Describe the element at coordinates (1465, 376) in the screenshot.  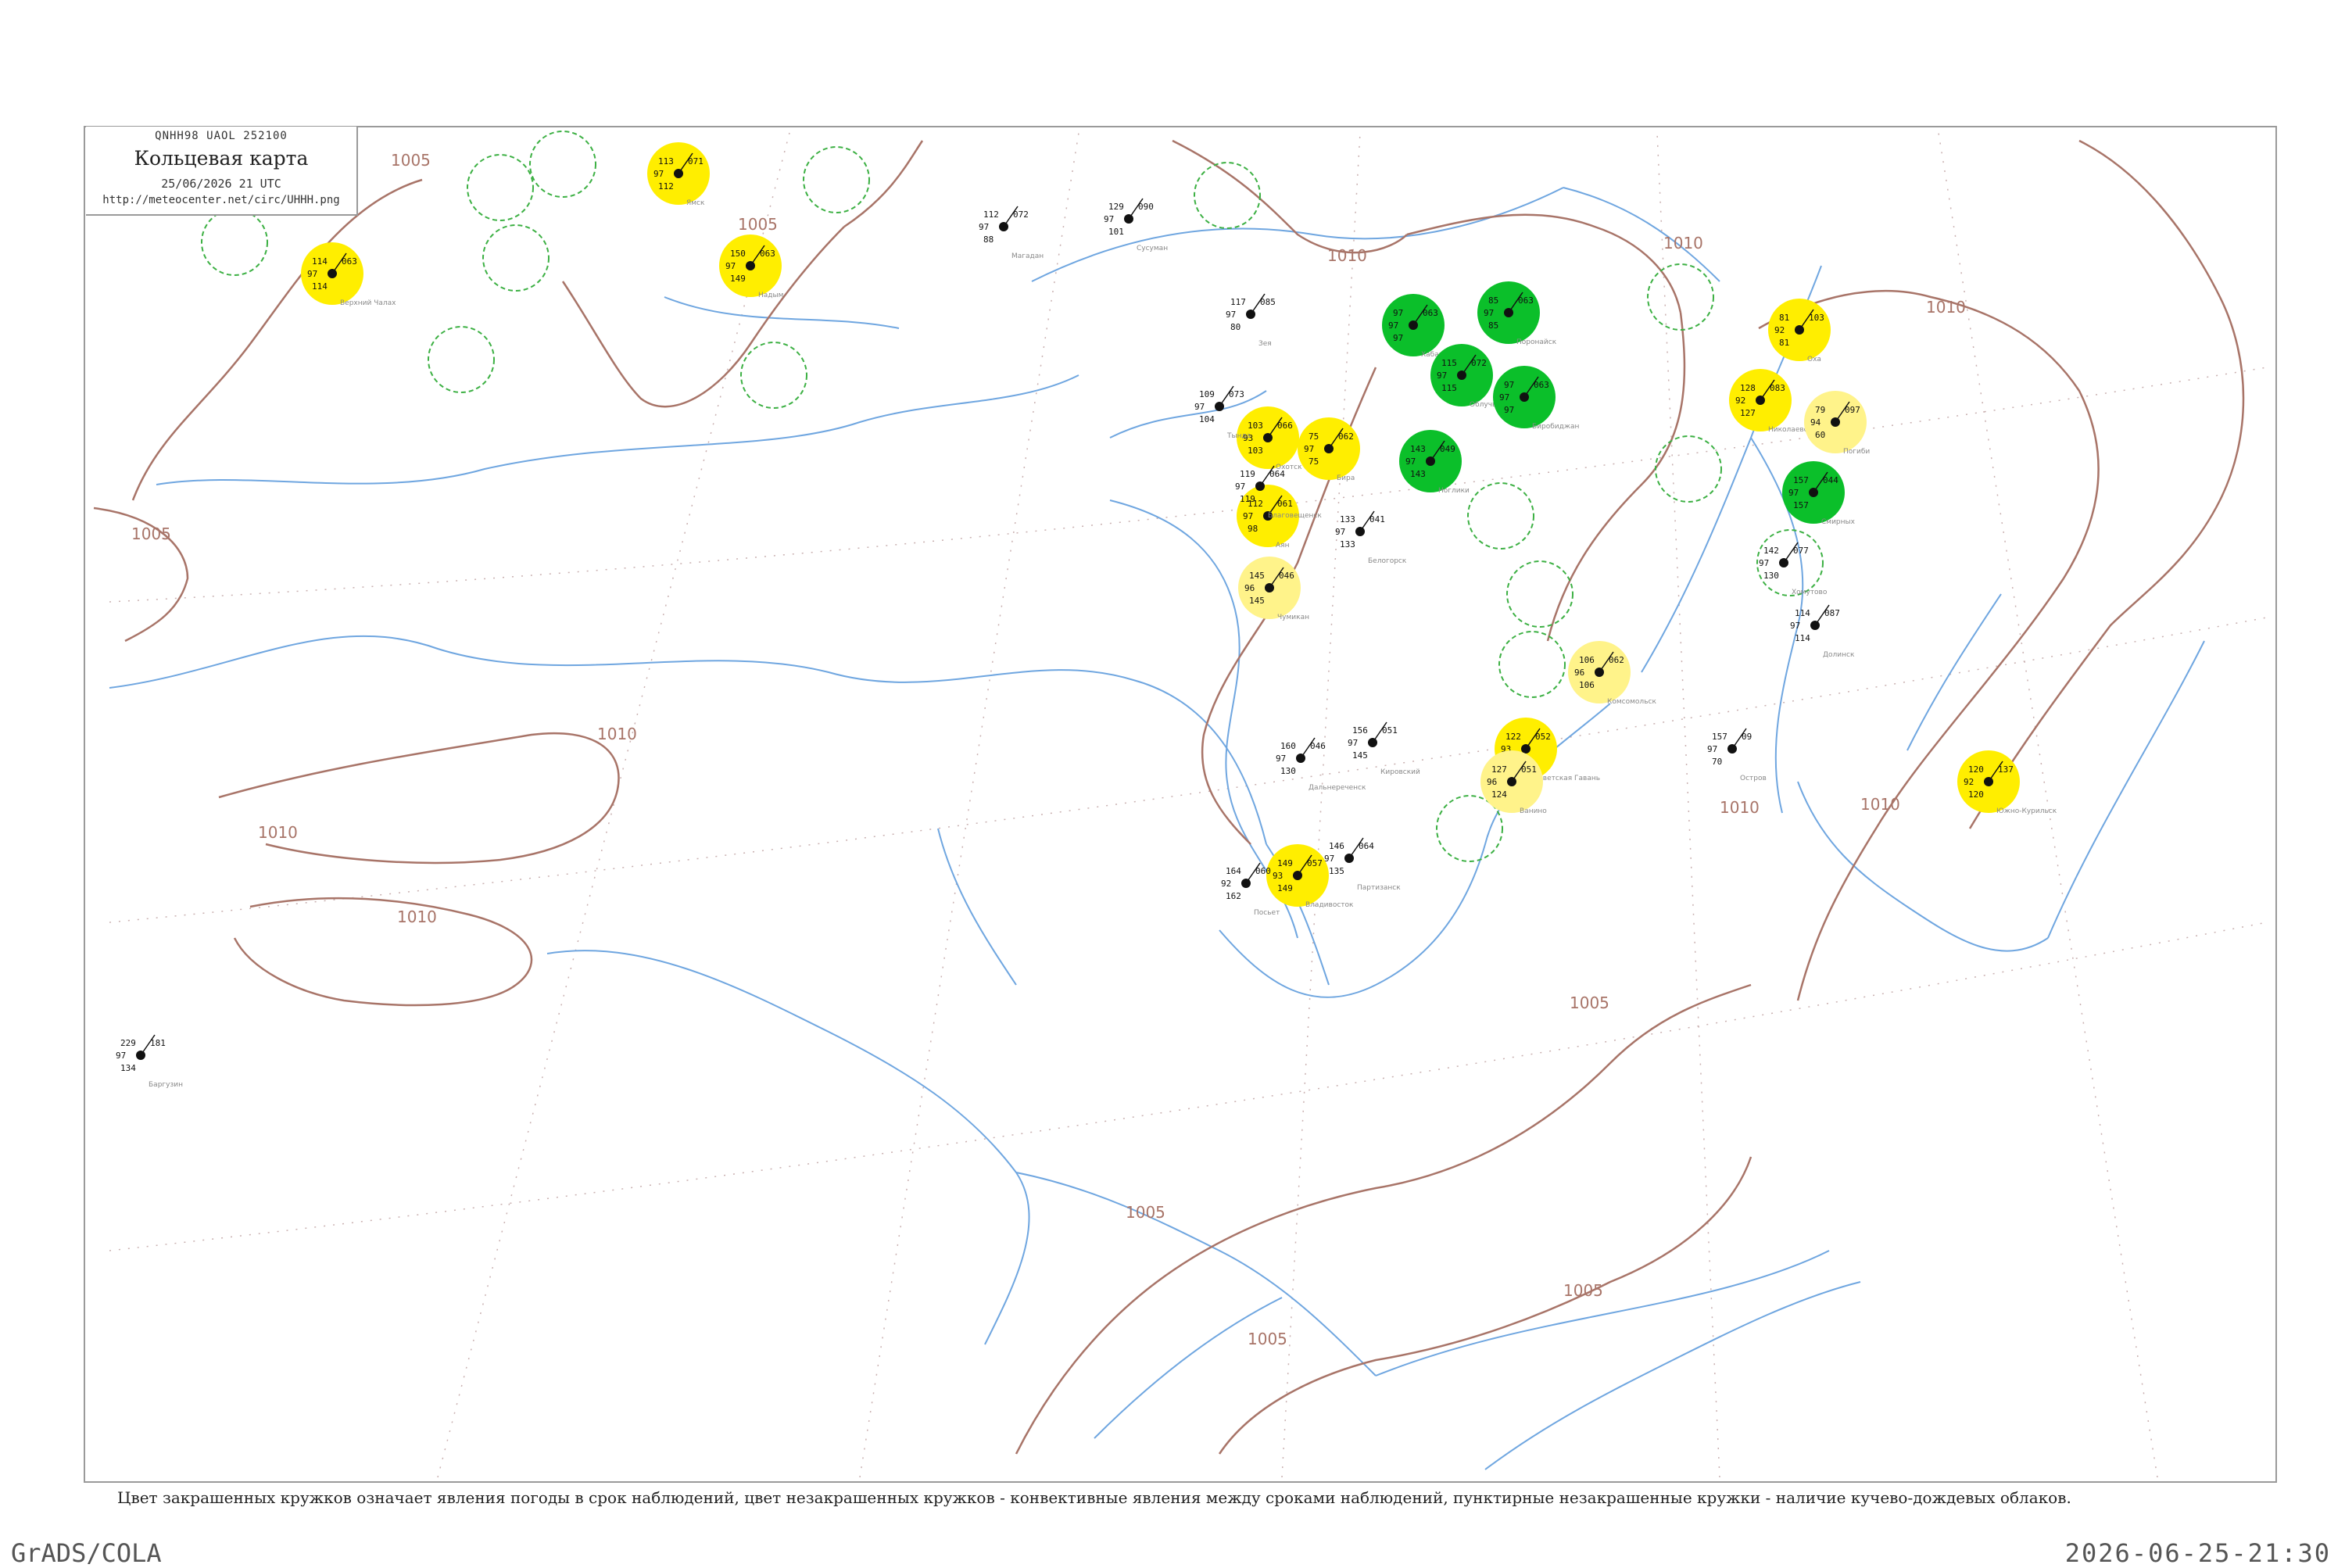
I see `station-filled-16: 11597115072Облучье` at that location.